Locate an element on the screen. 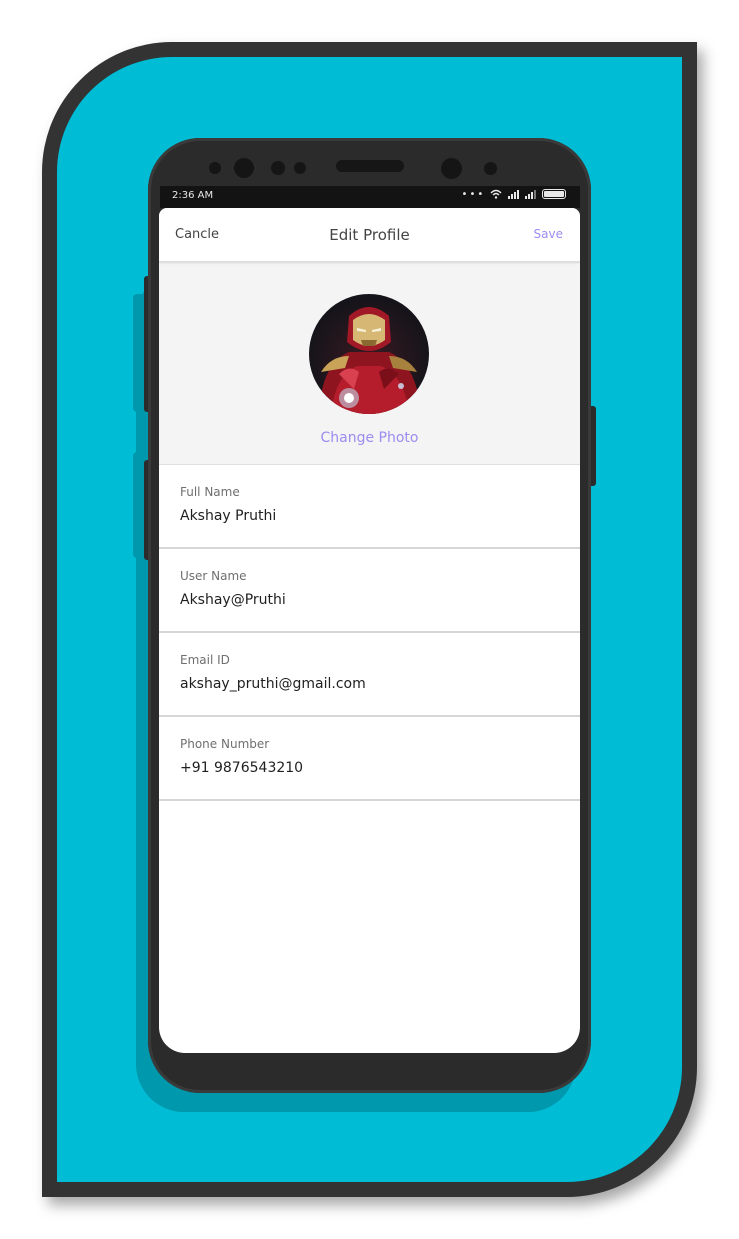 The height and width of the screenshot is (1239, 739). avatar is located at coordinates (369, 354).